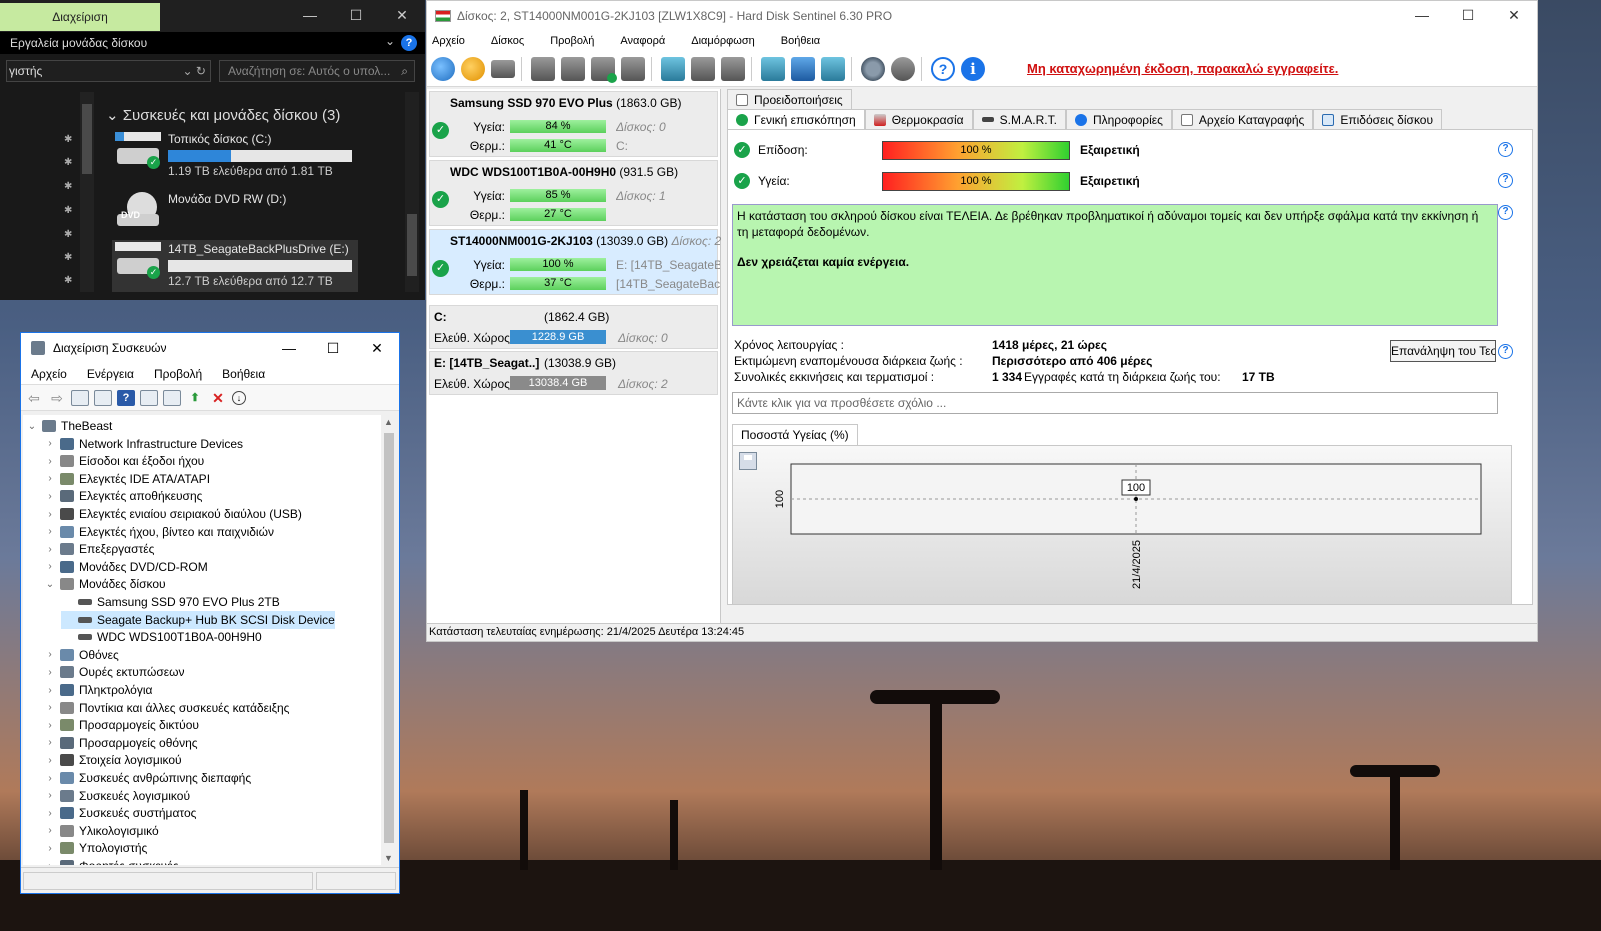 This screenshot has width=1601, height=931. Describe the element at coordinates (573, 69) in the screenshot. I see `surface-test-icon` at that location.